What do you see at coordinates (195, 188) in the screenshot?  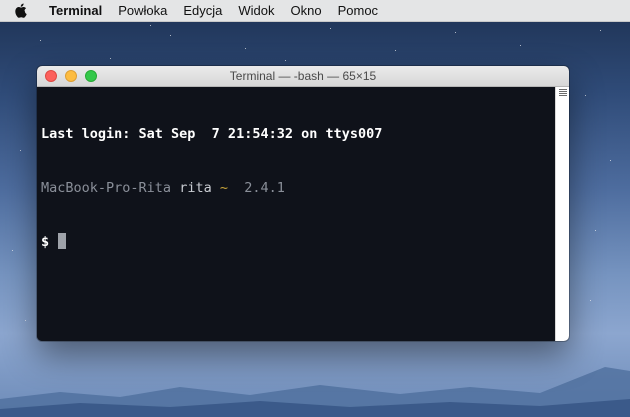 I see `prompt-user: rita` at bounding box center [195, 188].